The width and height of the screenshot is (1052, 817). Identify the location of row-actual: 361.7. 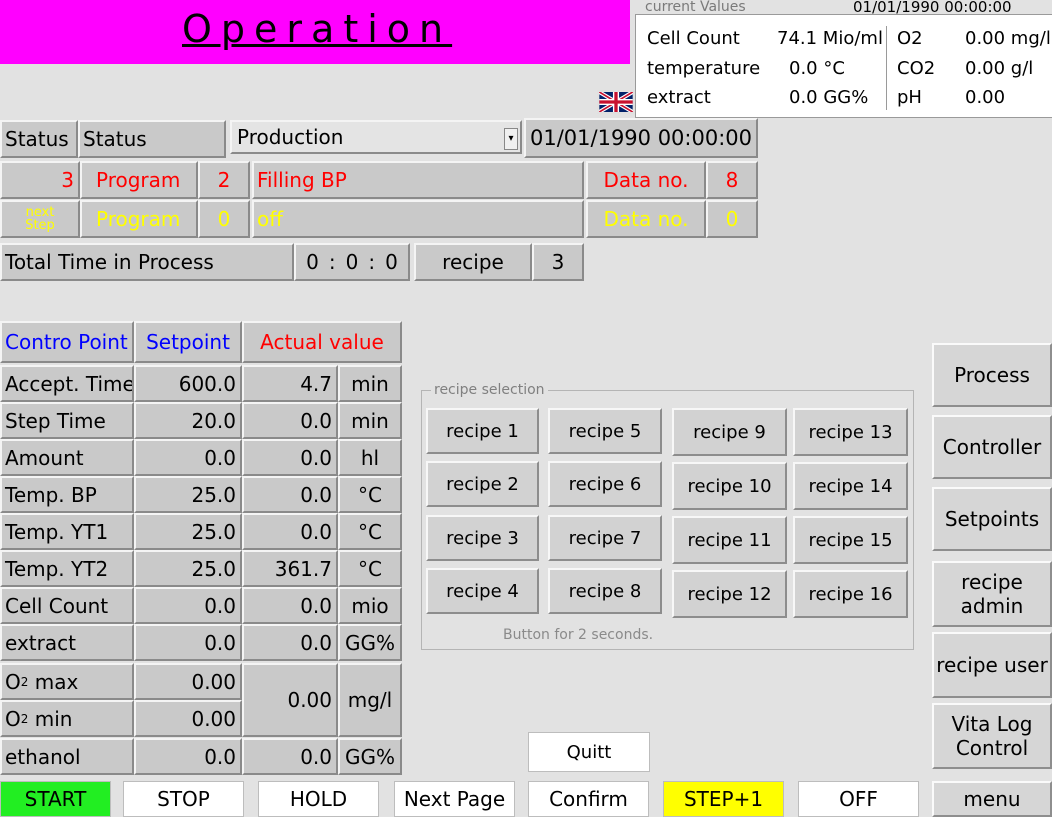
(290, 568).